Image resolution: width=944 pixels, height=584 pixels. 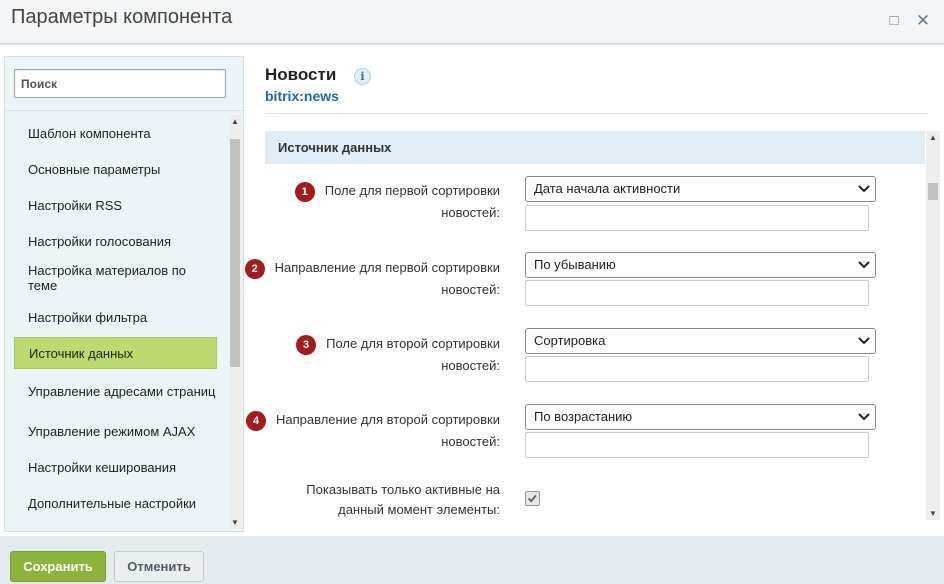 I want to click on sidebar-item-label: Настройки голосования, so click(x=100, y=241).